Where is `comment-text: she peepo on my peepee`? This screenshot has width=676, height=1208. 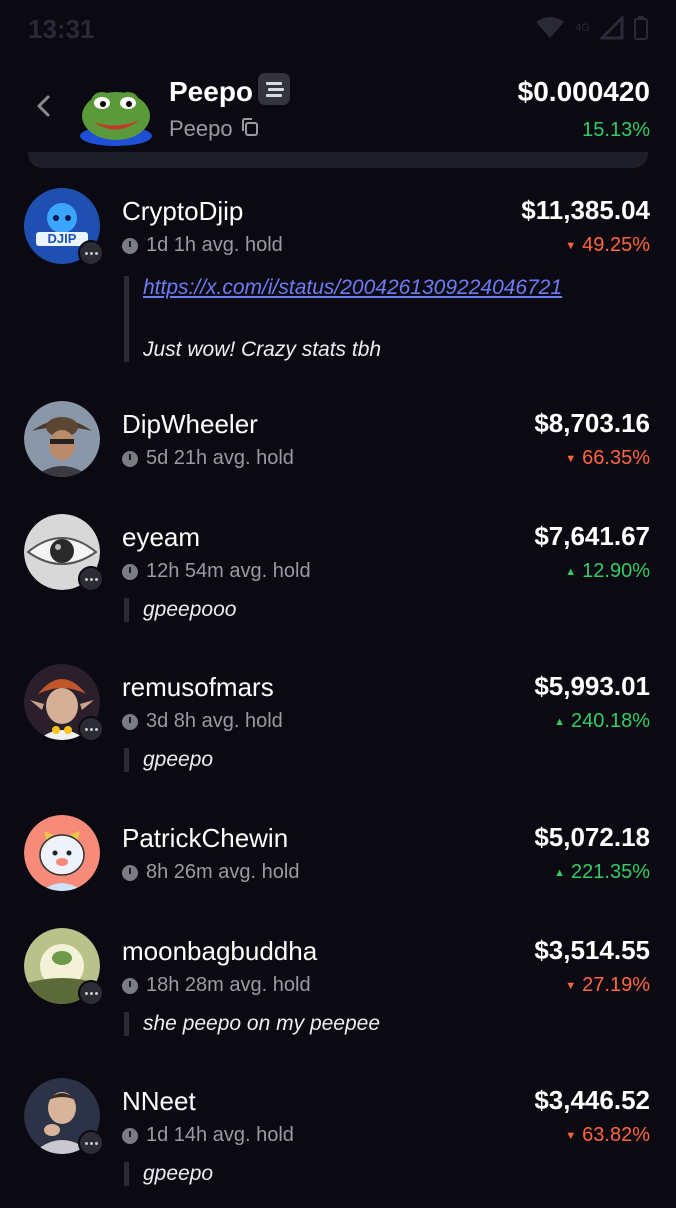
comment-text: she peepo on my peepee is located at coordinates (262, 1023).